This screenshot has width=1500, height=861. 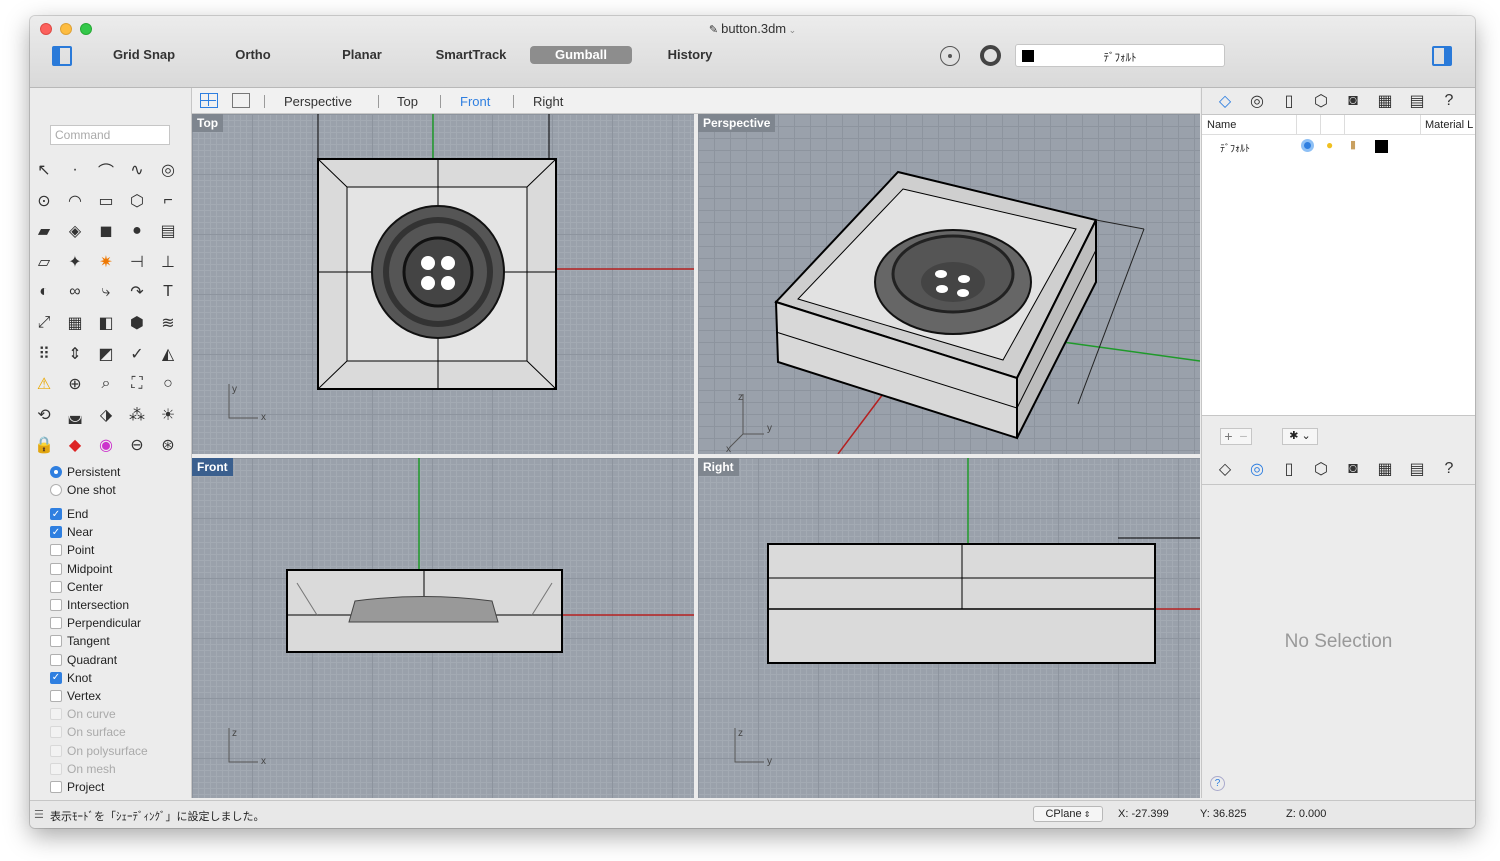 I want to click on grid-snap-button: Grid Snap, so click(x=144, y=55).